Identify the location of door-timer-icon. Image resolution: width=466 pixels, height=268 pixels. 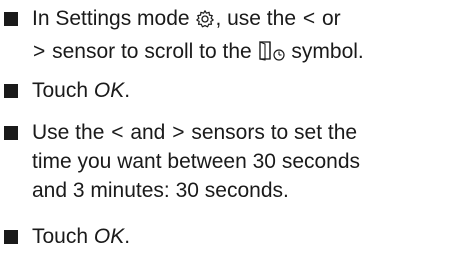
(272, 55).